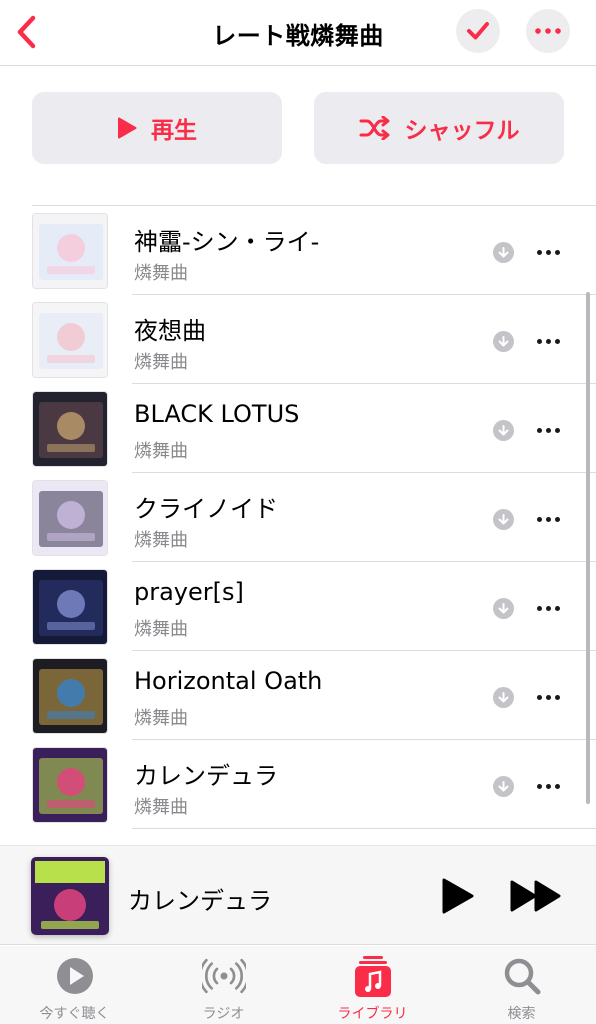 Image resolution: width=596 pixels, height=1024 pixels. What do you see at coordinates (206, 509) in the screenshot?
I see `track-title: クライノイド` at bounding box center [206, 509].